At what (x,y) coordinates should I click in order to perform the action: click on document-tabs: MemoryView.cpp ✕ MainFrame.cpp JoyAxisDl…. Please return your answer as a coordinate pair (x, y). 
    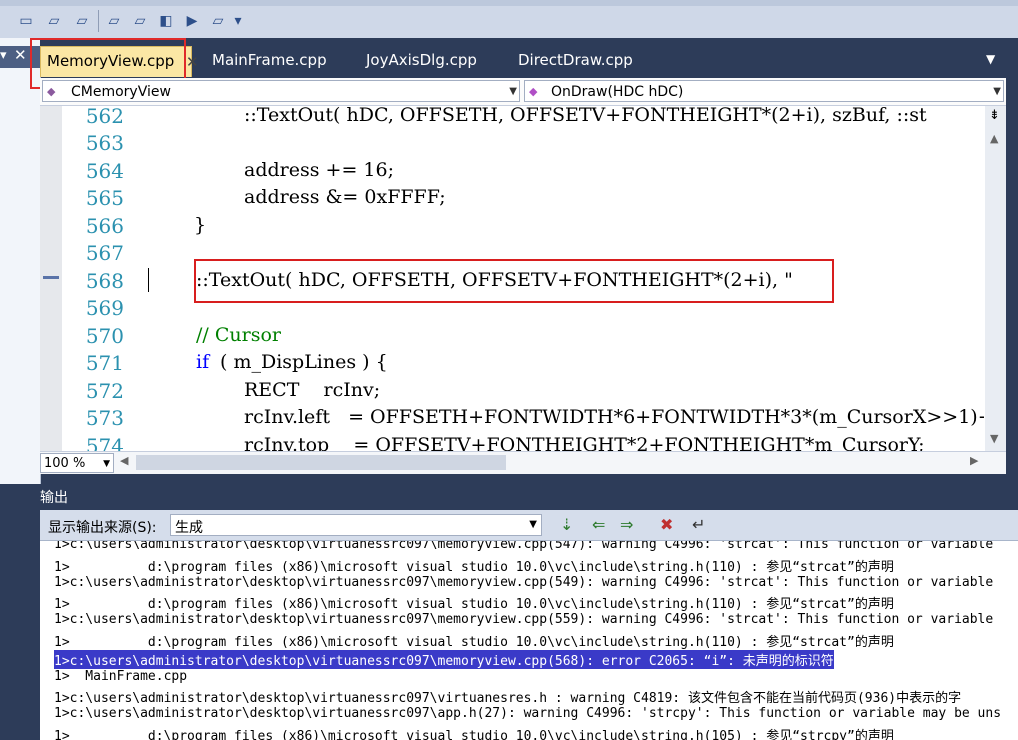
    Looking at the image, I should click on (529, 57).